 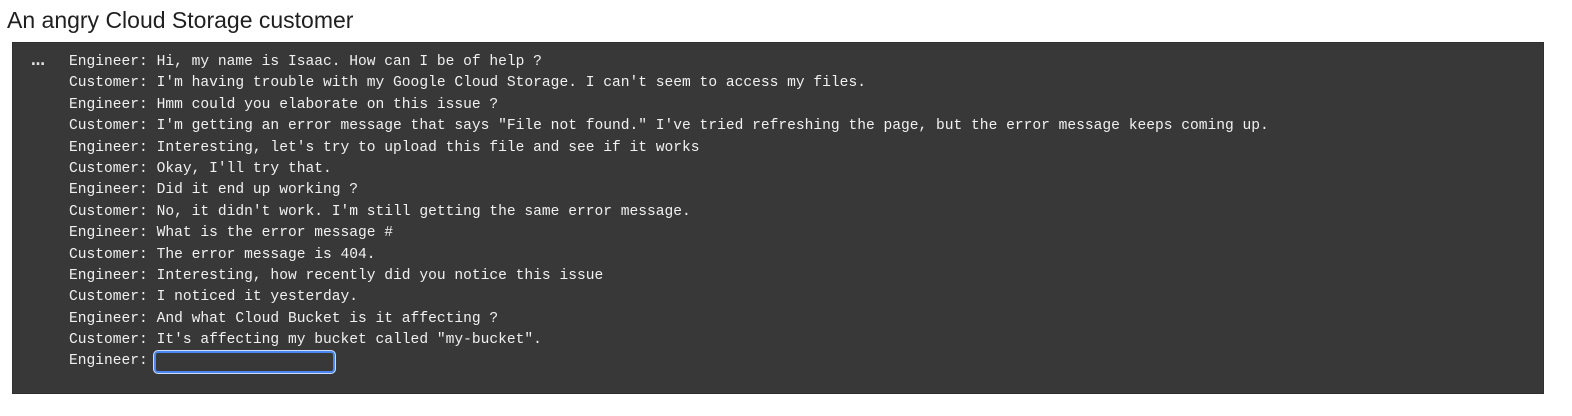 What do you see at coordinates (669, 169) in the screenshot?
I see `transcript-line: Customer: Okay, I'll try that.` at bounding box center [669, 169].